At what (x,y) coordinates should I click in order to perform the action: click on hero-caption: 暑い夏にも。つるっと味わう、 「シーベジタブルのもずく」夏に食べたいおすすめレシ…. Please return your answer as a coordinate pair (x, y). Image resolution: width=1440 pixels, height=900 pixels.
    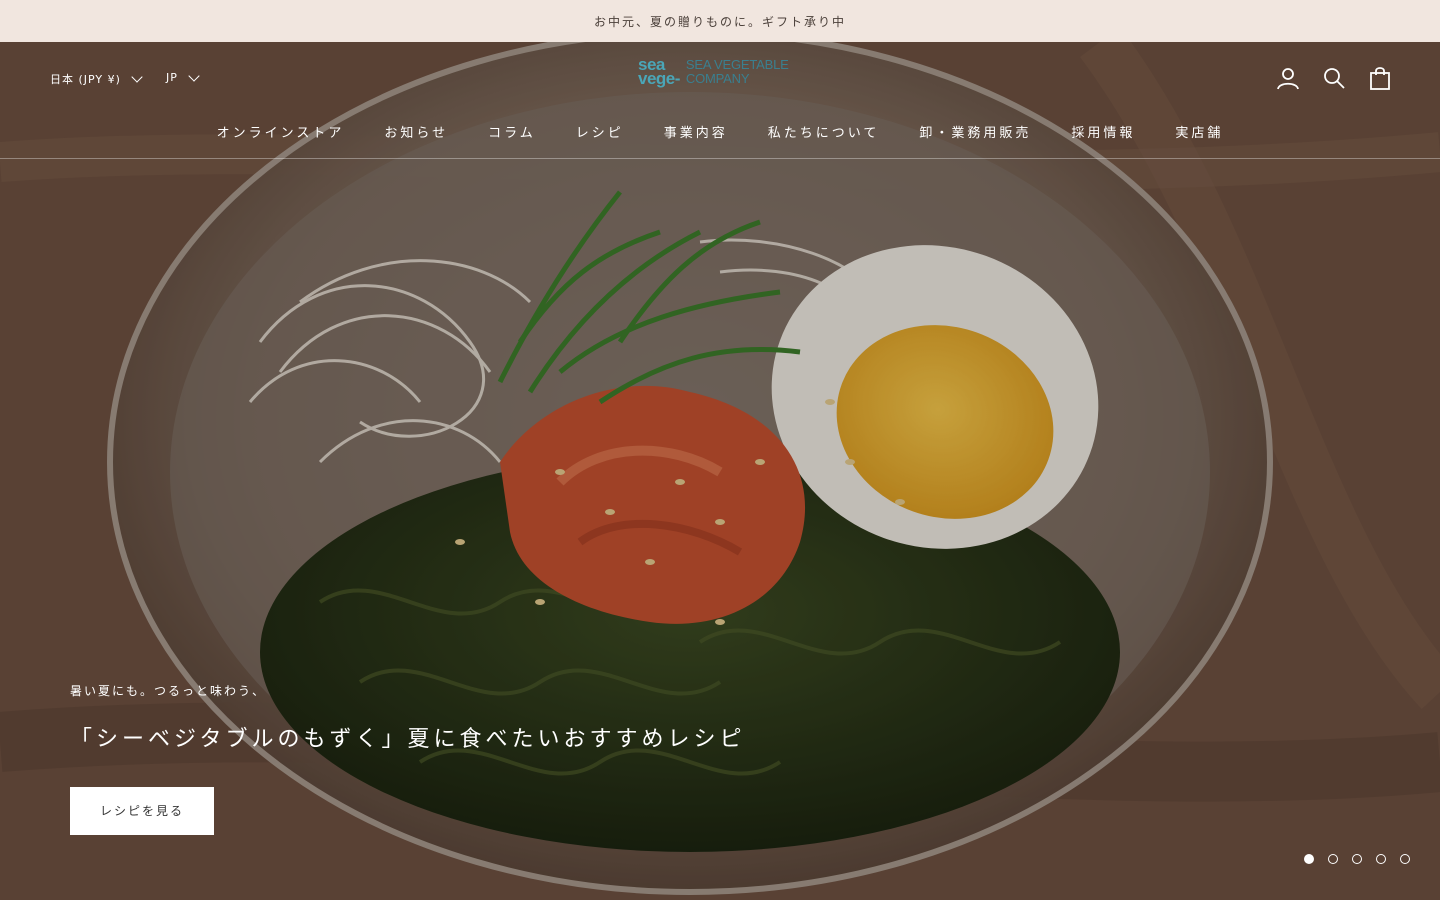
    Looking at the image, I should click on (408, 758).